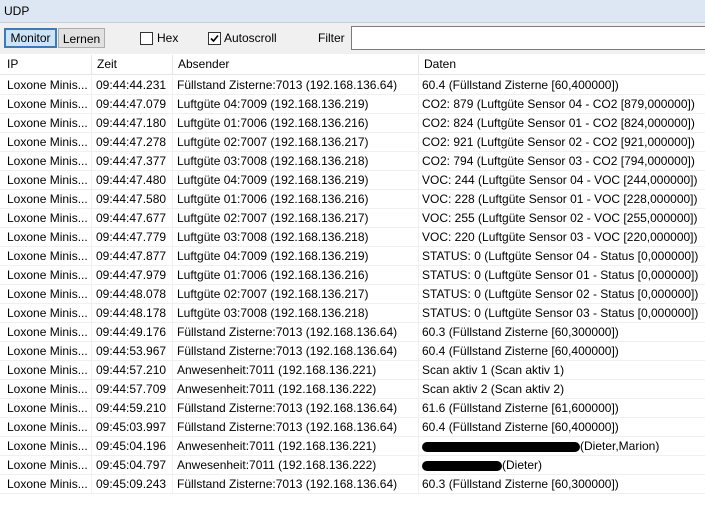 The height and width of the screenshot is (515, 705). What do you see at coordinates (331, 38) in the screenshot?
I see `filter-label: Filter` at bounding box center [331, 38].